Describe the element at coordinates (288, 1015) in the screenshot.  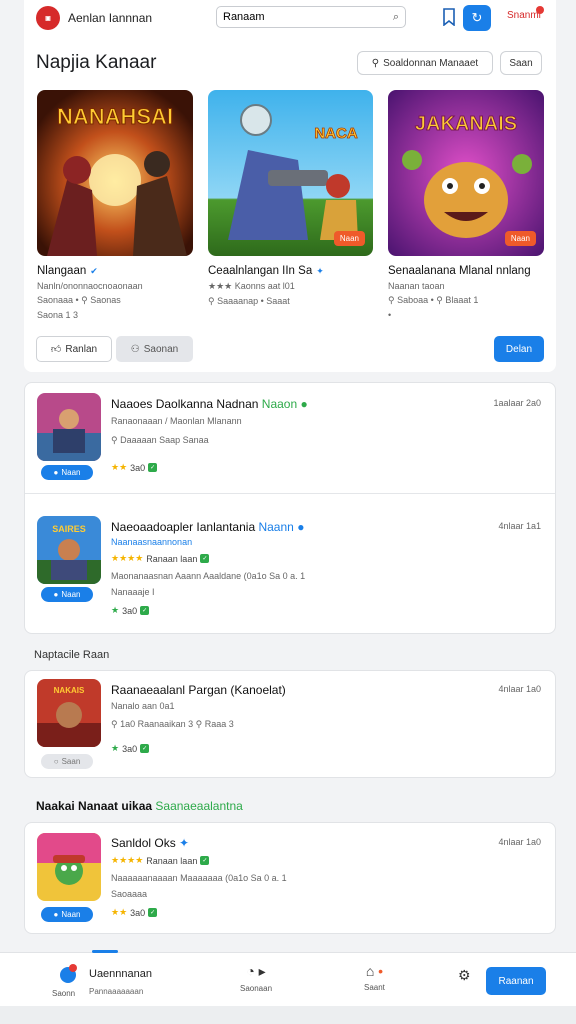
I see `system-bar` at that location.